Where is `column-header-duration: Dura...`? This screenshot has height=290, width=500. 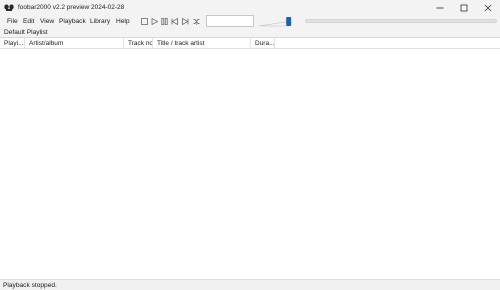
column-header-duration: Dura... is located at coordinates (263, 43).